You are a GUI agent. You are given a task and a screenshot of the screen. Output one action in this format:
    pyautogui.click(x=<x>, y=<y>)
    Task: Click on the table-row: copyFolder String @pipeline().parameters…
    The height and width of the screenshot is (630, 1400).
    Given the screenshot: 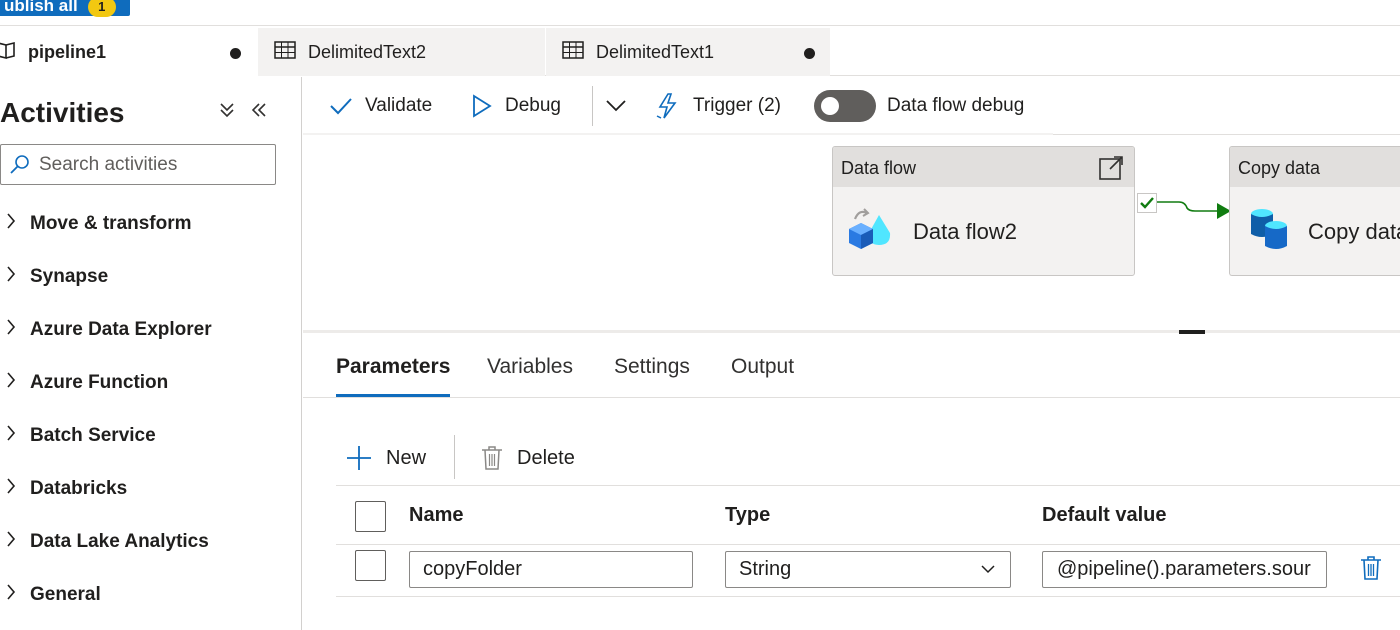 What is the action you would take?
    pyautogui.click(x=868, y=571)
    